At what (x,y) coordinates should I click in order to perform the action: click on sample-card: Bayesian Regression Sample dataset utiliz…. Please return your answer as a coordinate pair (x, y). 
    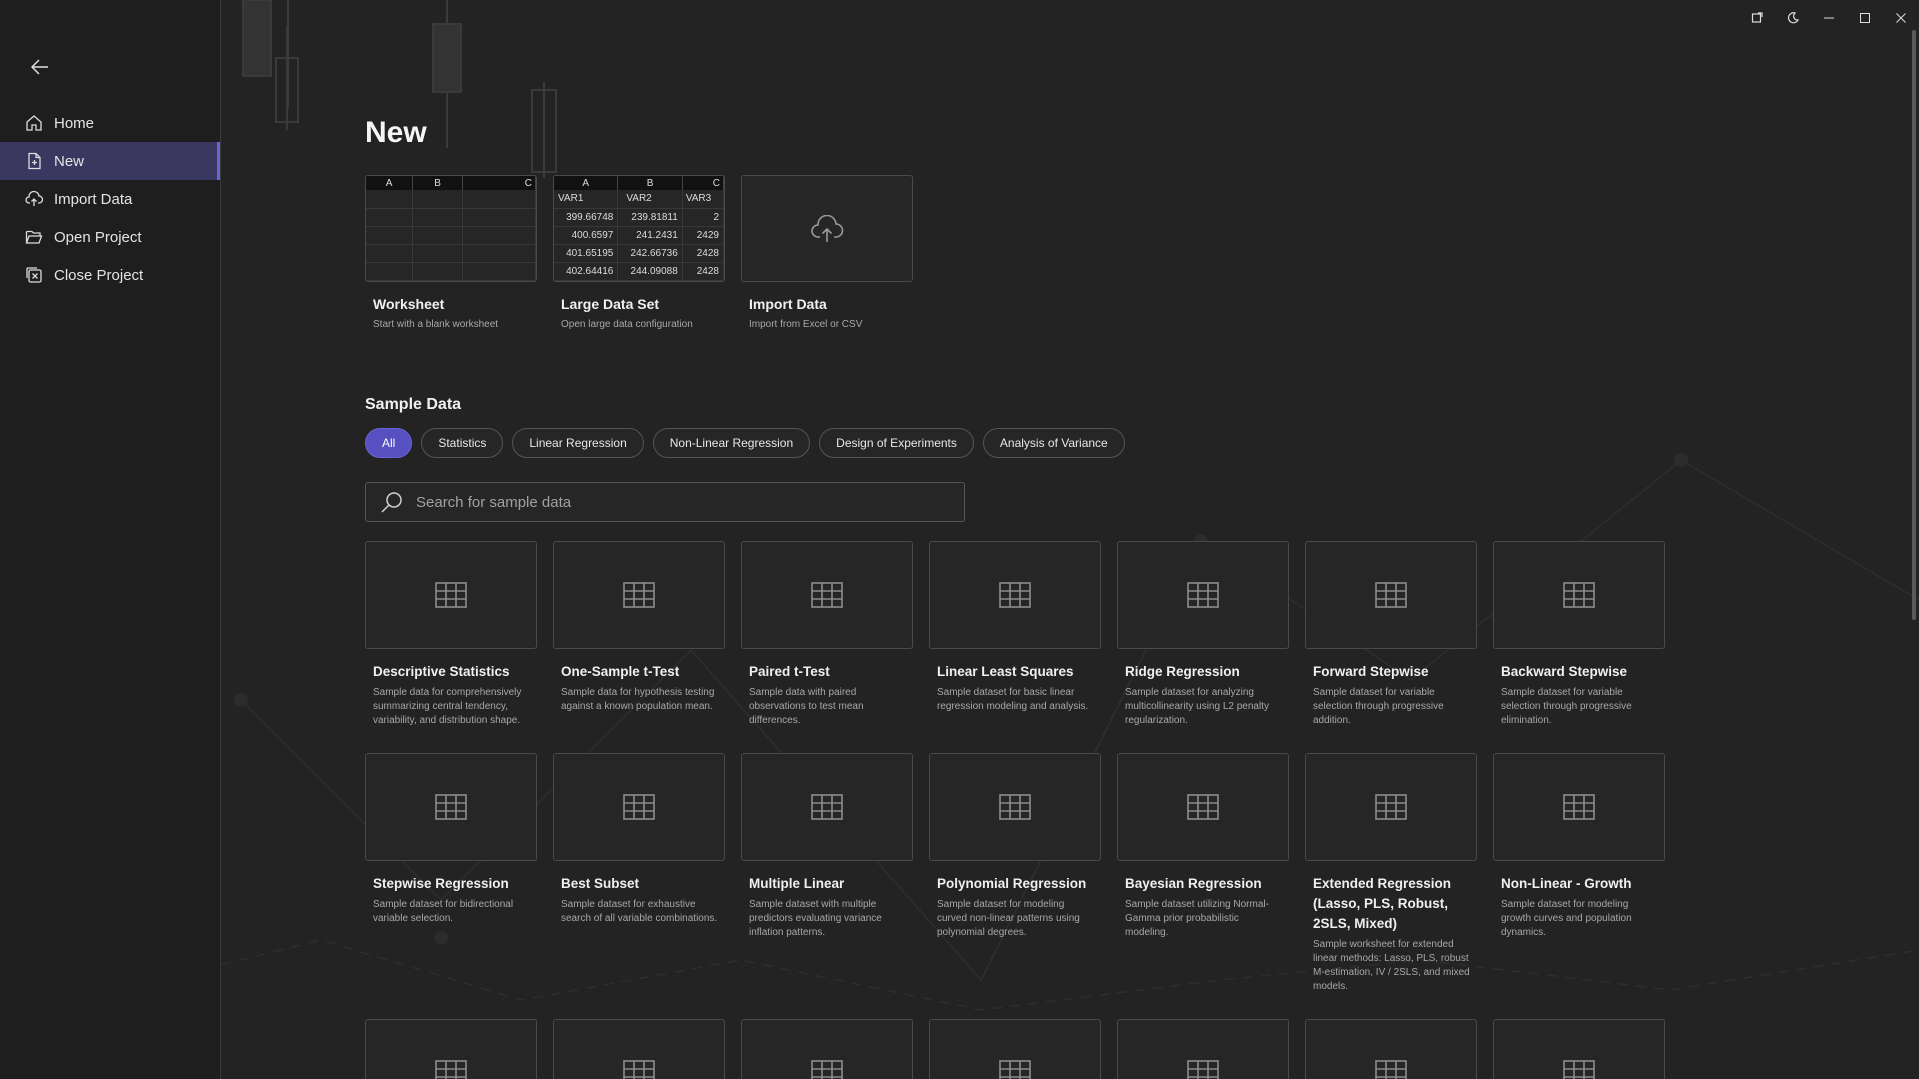
    Looking at the image, I should click on (1203, 846).